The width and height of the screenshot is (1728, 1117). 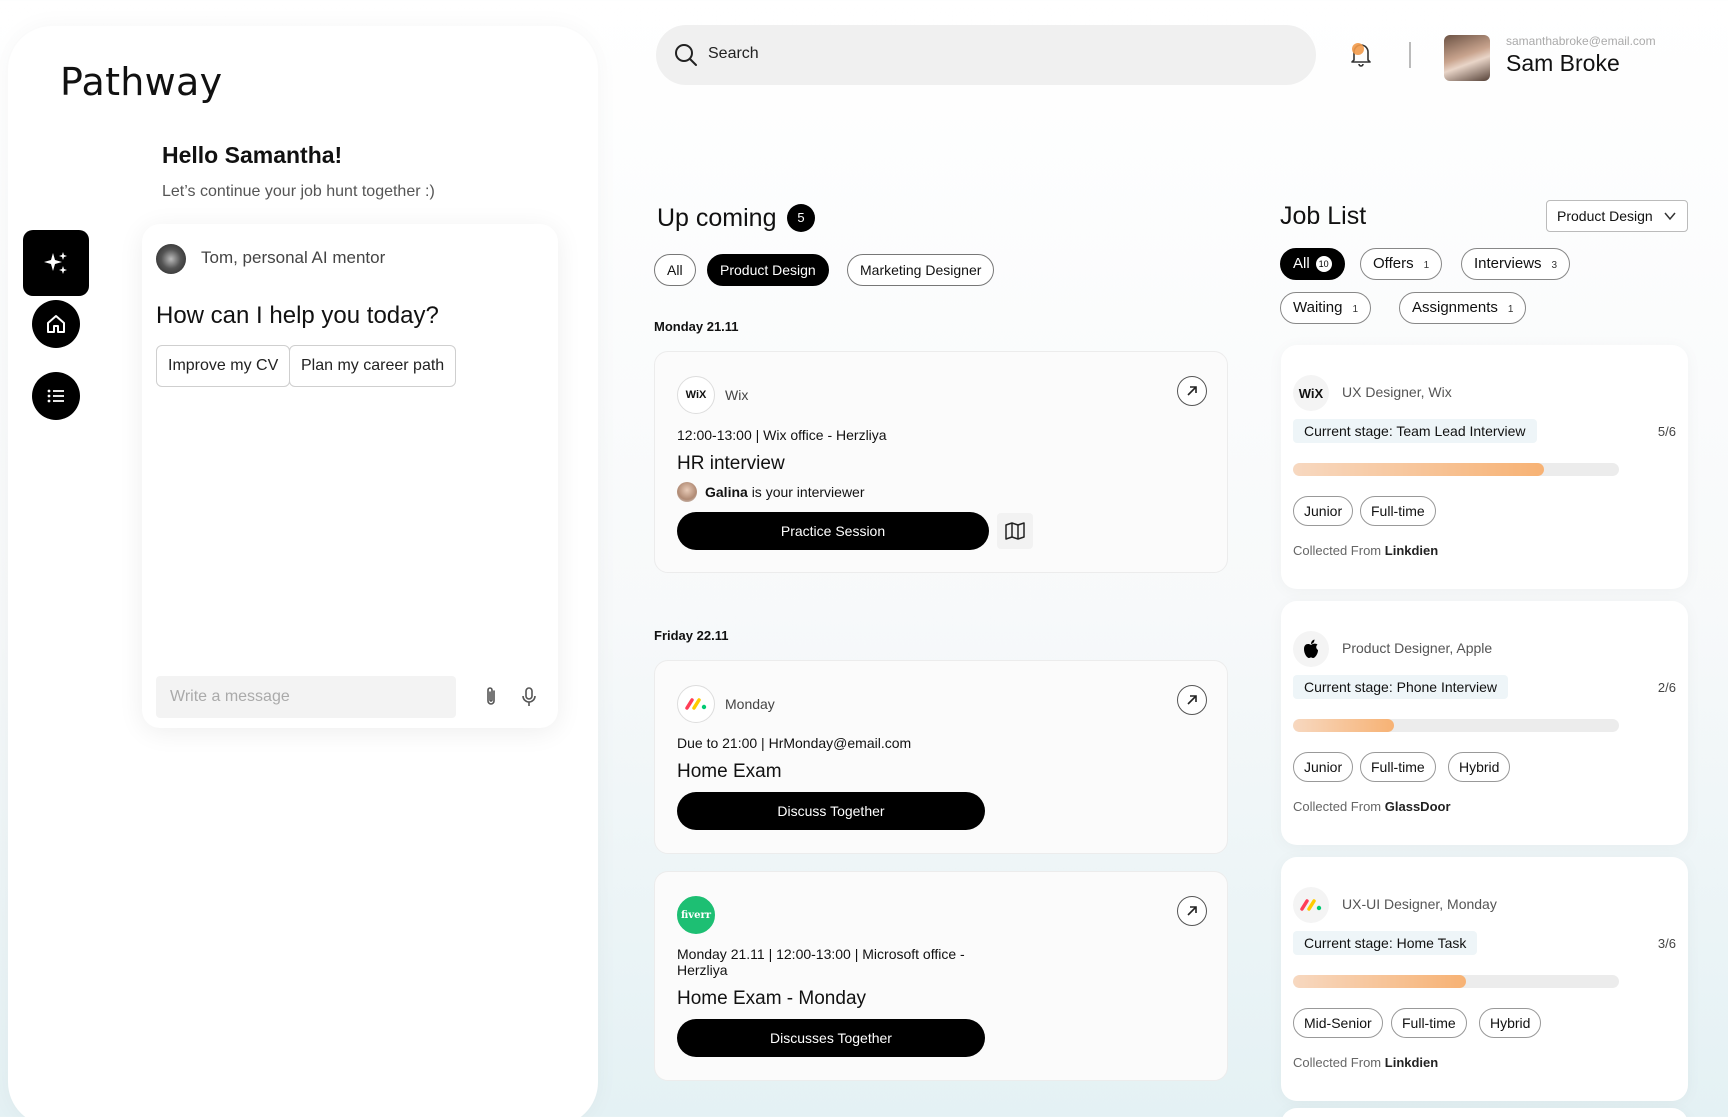 I want to click on nav-list-button, so click(x=56, y=396).